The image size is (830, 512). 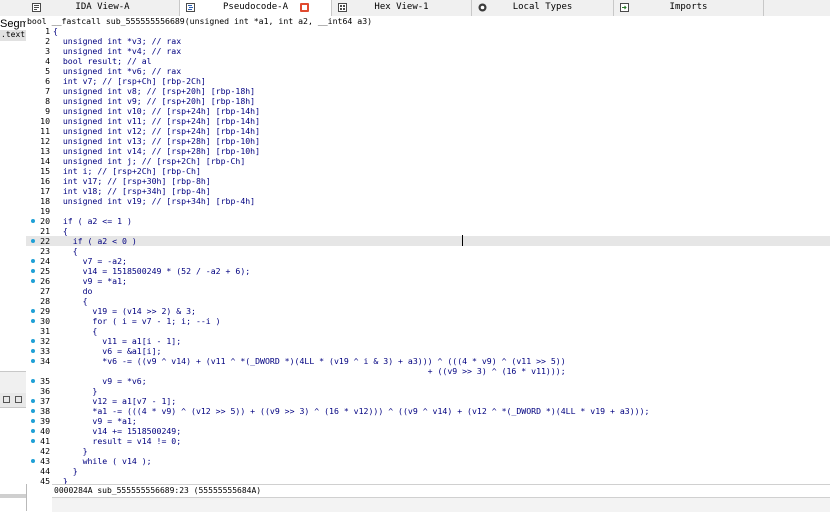 I want to click on code-line: 16 int v17; // [rsp+30h] [rbp-8h], so click(x=428, y=181).